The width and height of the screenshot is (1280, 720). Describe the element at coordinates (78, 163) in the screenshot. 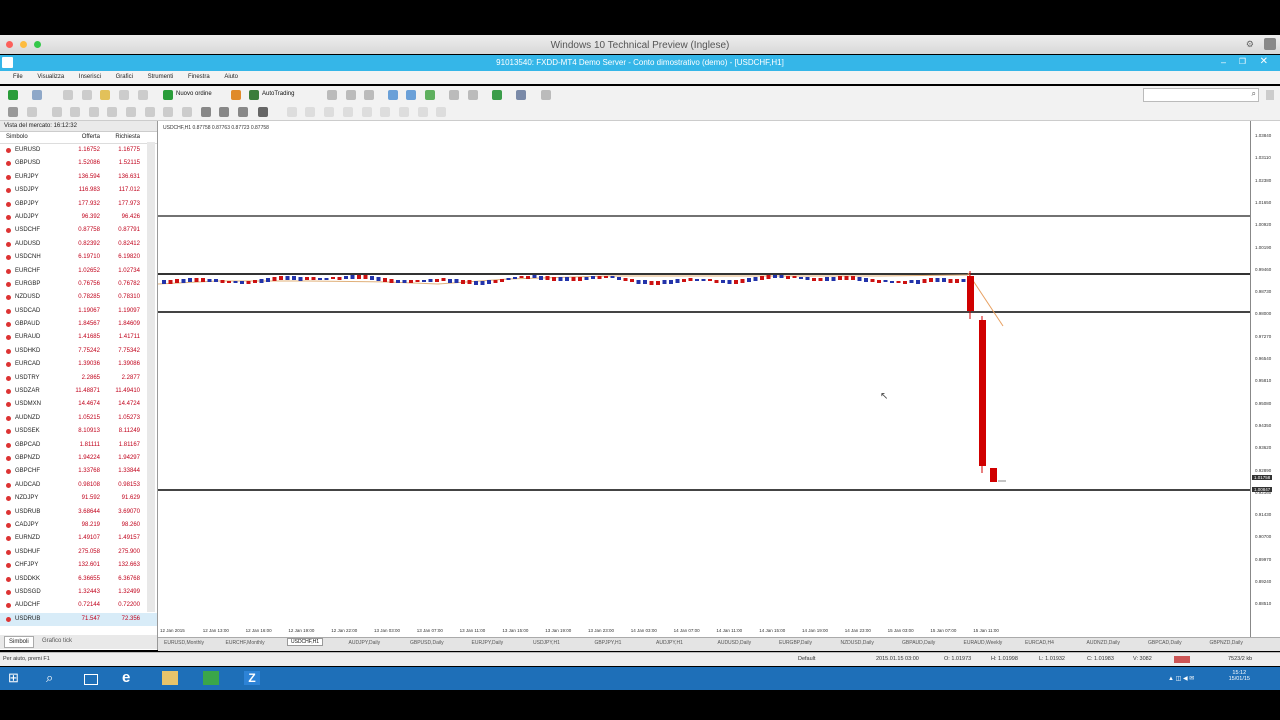

I see `market-watch-row: GBPUSD 1.52086 1.52115` at that location.